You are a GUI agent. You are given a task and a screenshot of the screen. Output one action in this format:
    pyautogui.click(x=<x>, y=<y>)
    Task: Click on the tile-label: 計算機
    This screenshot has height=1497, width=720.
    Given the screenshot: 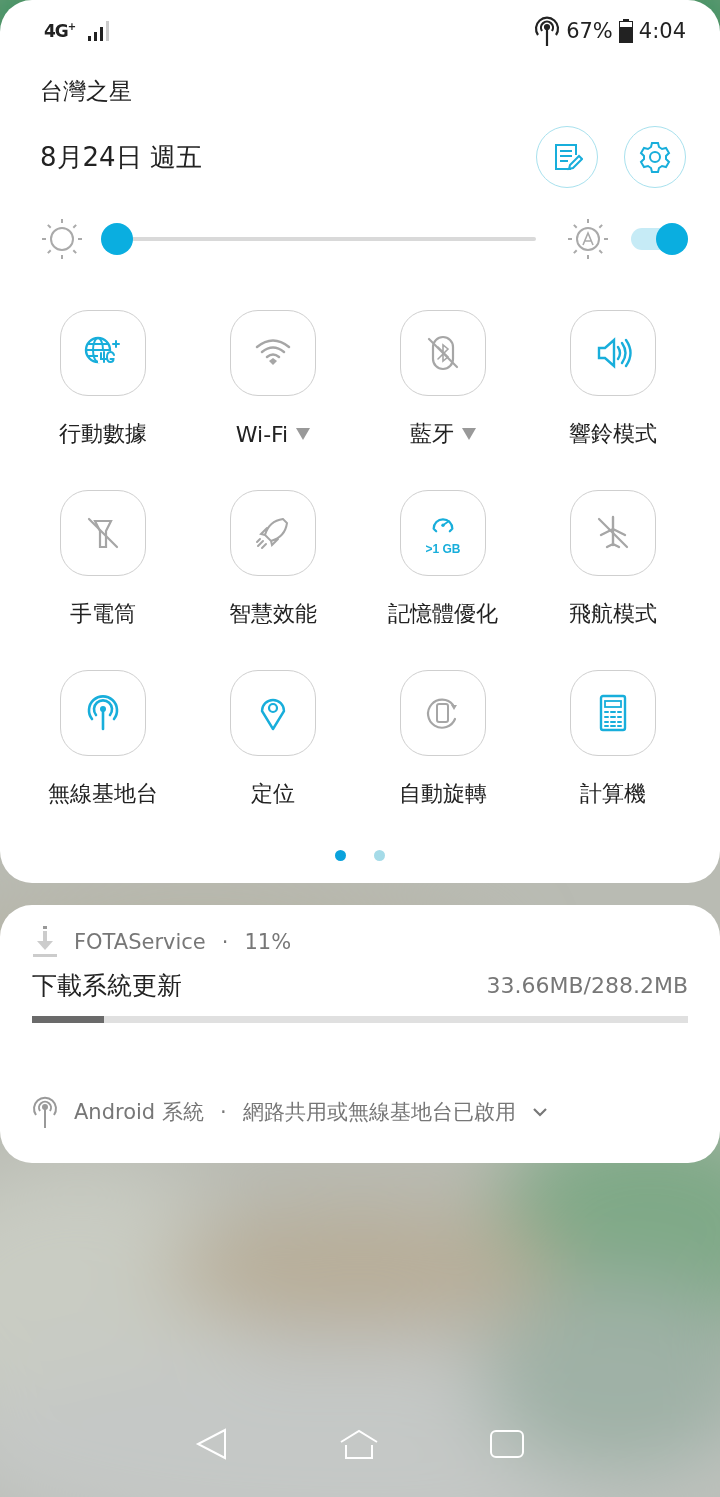 What is the action you would take?
    pyautogui.click(x=613, y=794)
    